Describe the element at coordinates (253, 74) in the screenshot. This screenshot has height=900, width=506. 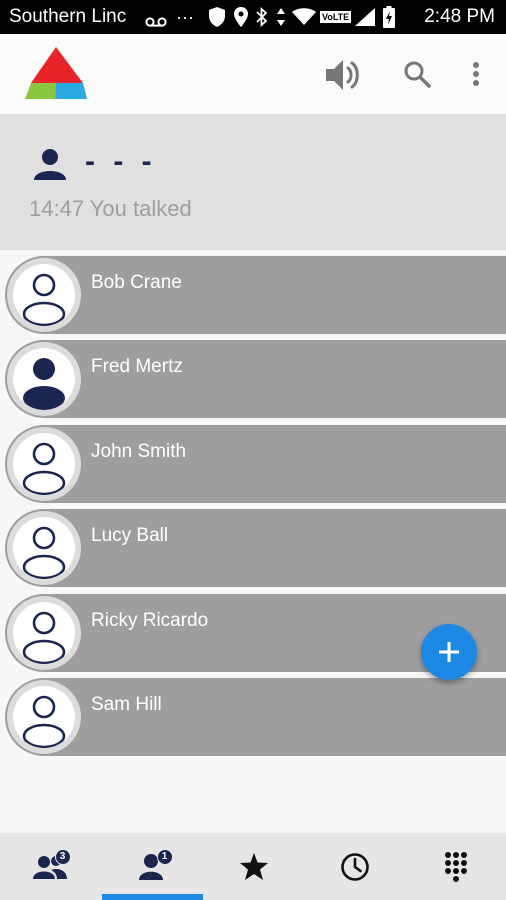
I see `app-bar` at that location.